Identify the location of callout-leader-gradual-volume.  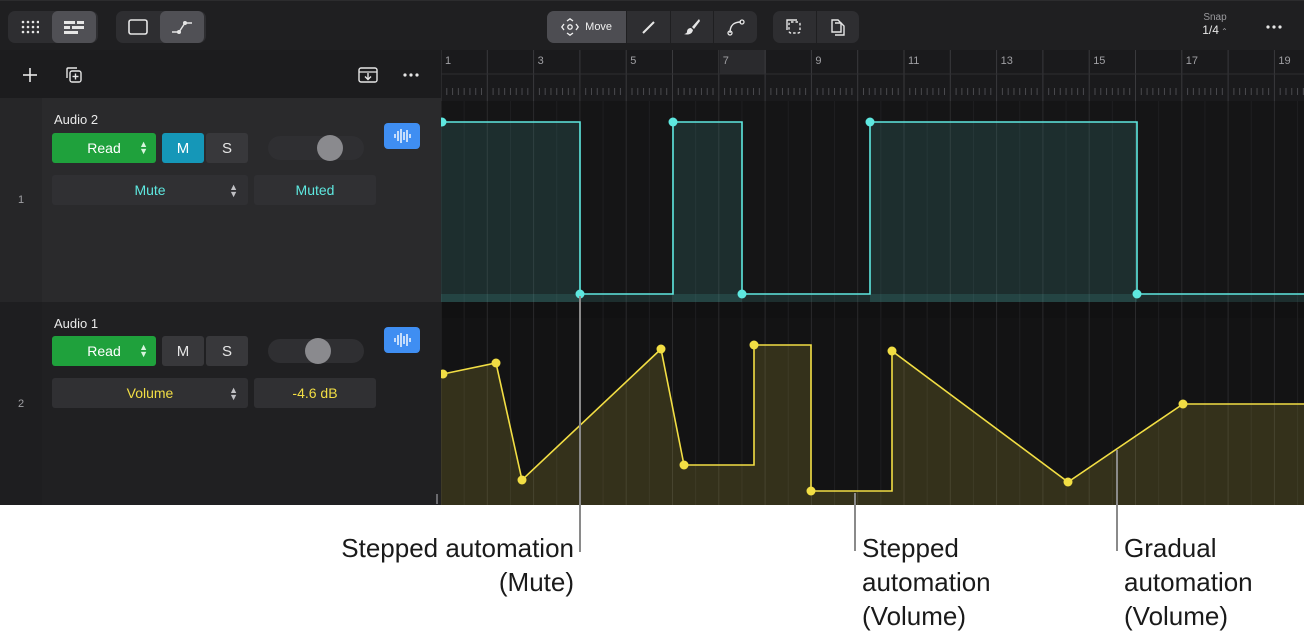
(1117, 500).